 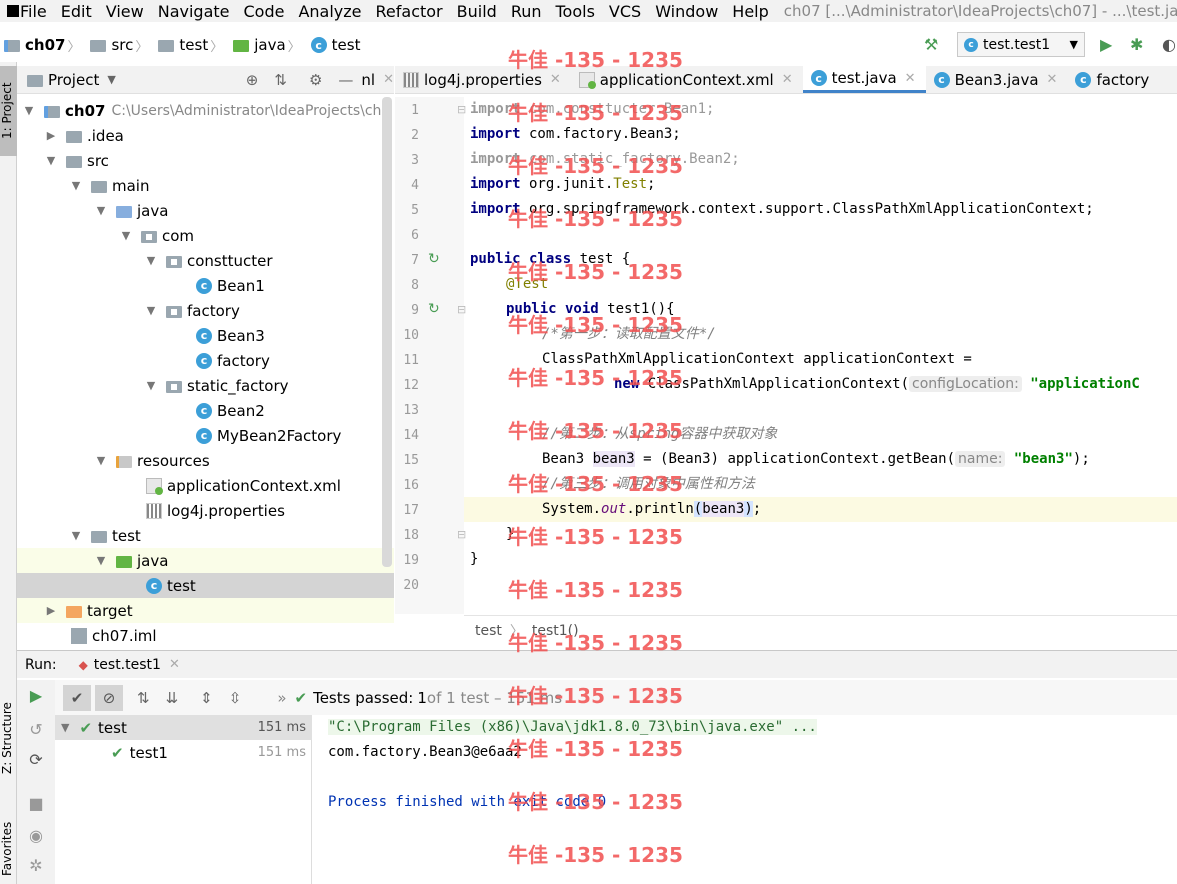 I want to click on chevron-down-icon: ▼, so click(x=111, y=79).